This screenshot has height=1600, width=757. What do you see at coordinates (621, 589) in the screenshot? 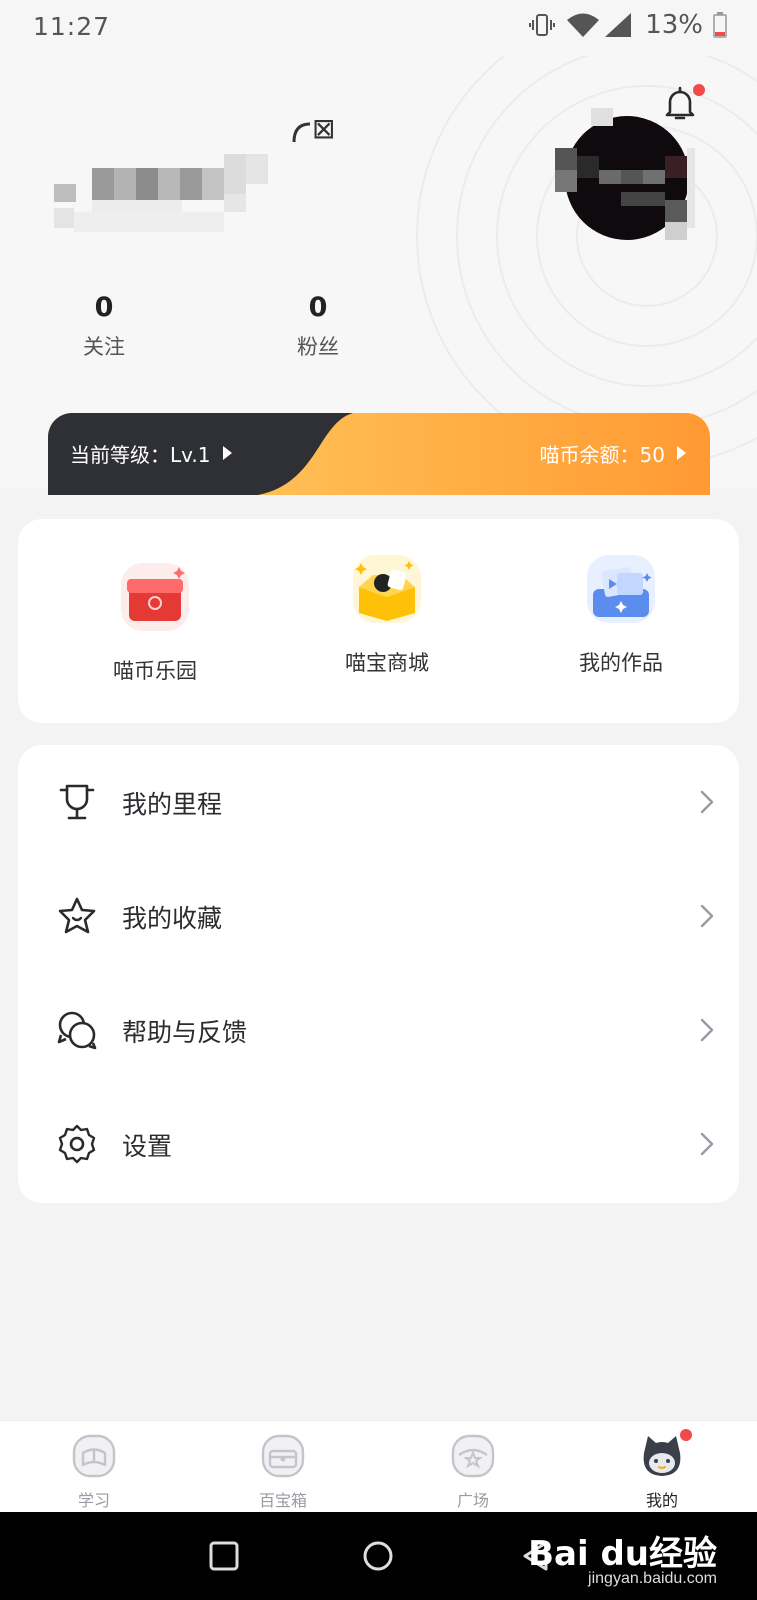
I see `blue-works-box-icon` at bounding box center [621, 589].